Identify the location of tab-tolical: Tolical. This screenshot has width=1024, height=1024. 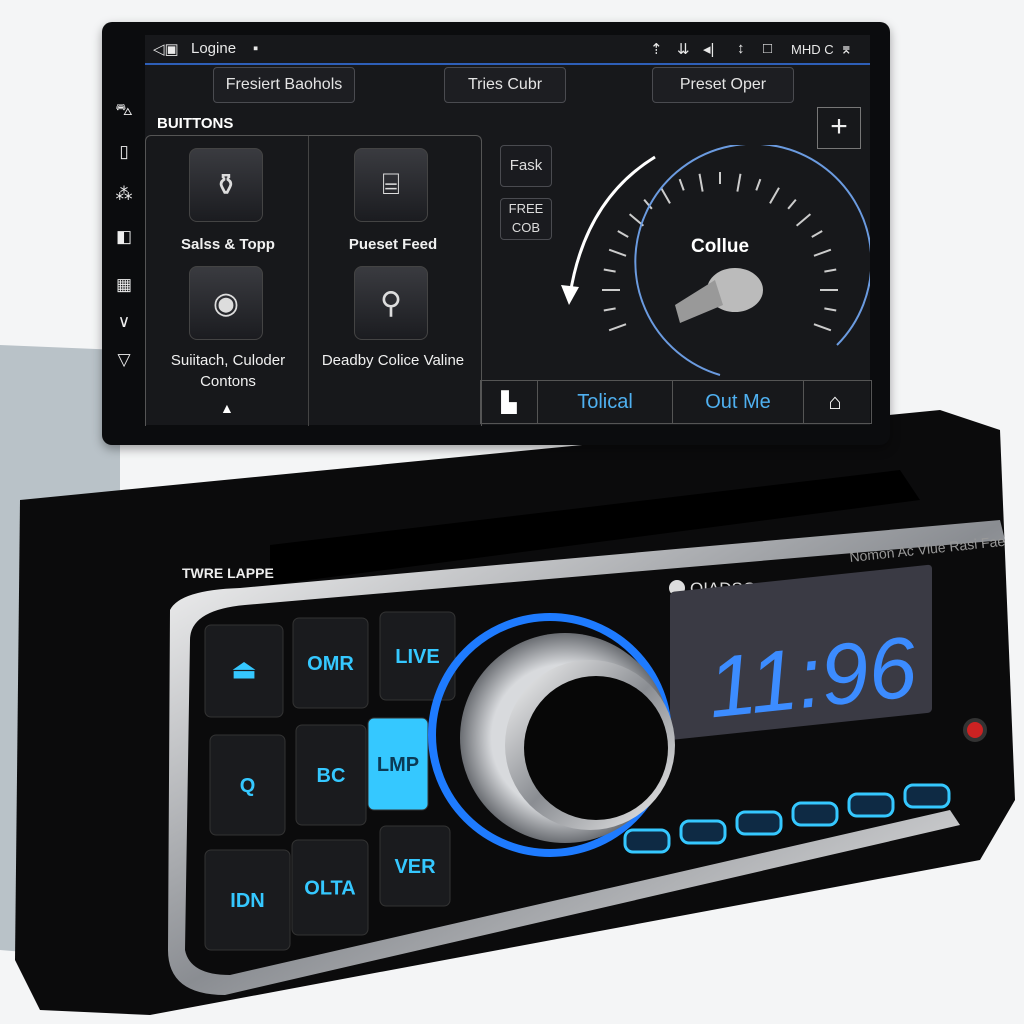
(605, 402).